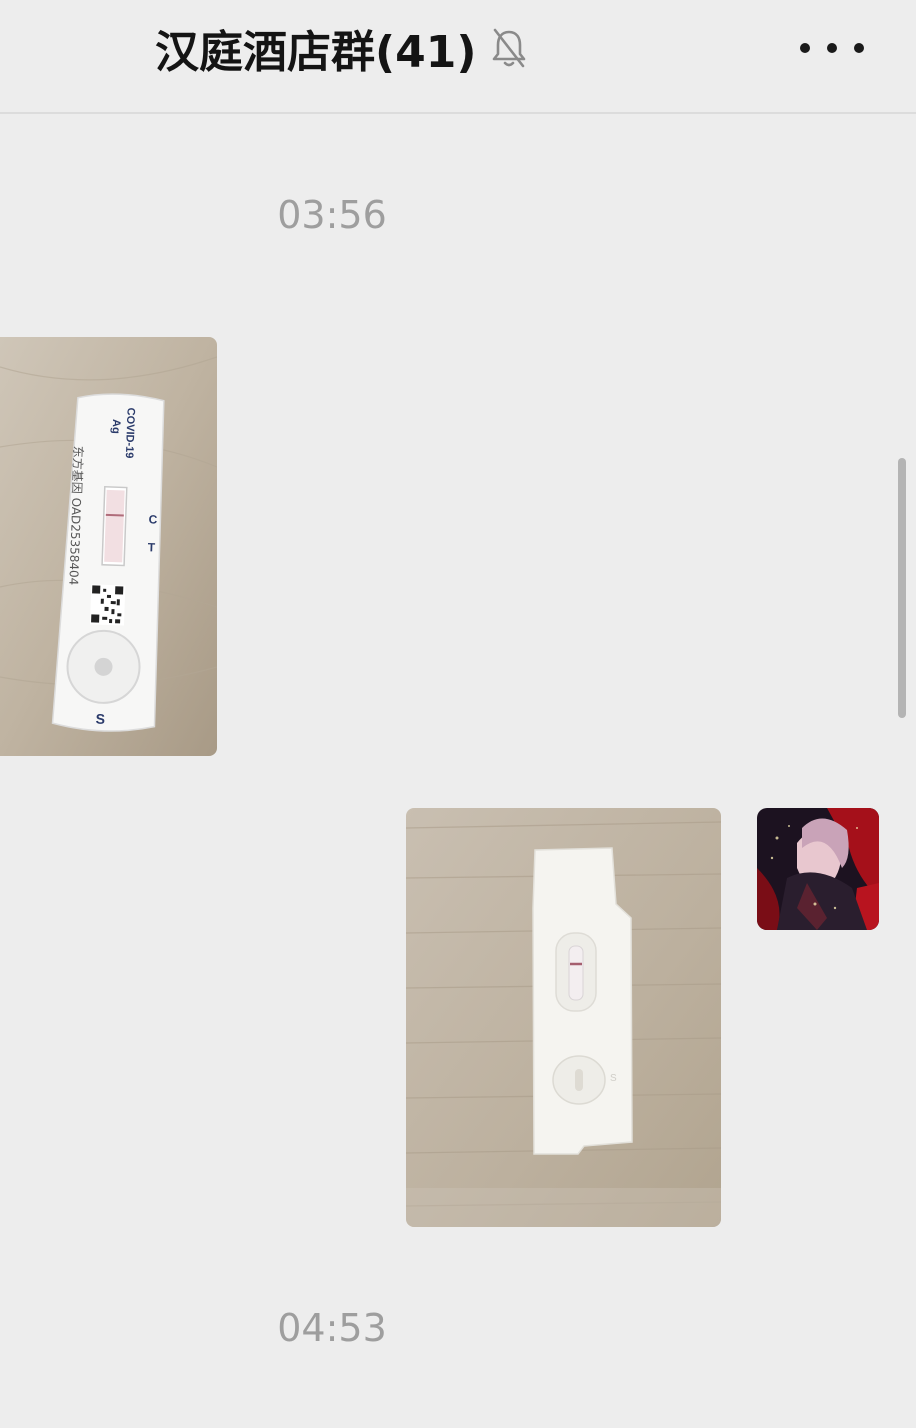  What do you see at coordinates (818, 869) in the screenshot?
I see `avatar` at bounding box center [818, 869].